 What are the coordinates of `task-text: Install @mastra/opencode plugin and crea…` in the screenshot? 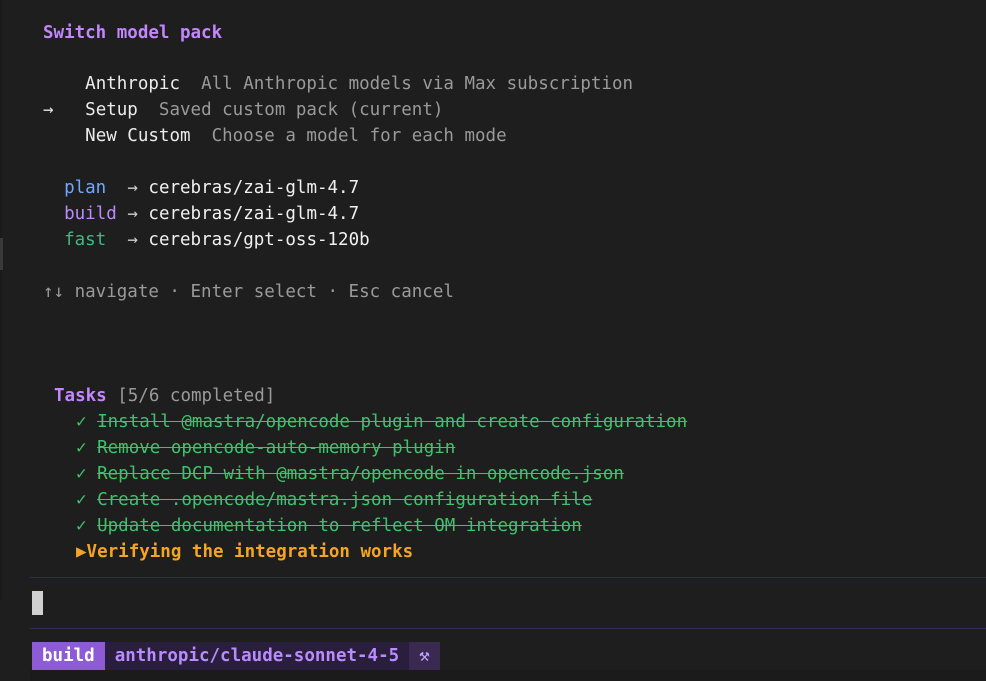 It's located at (392, 422).